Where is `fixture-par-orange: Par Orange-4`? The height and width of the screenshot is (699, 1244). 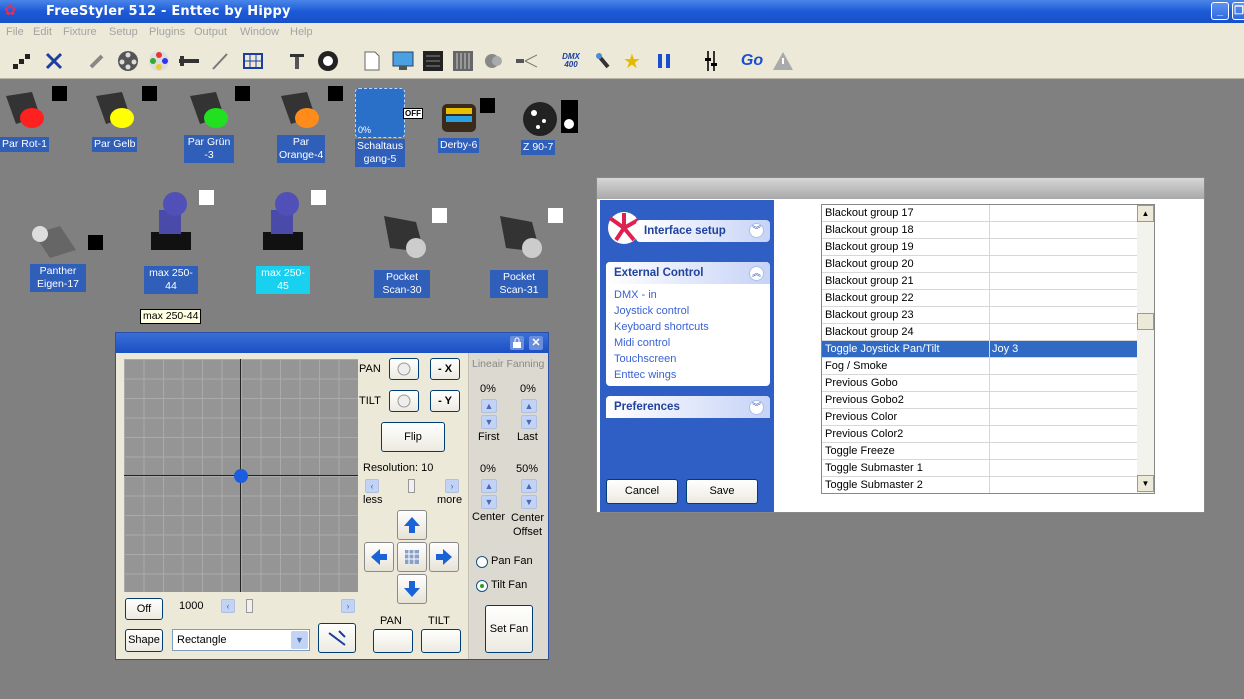 fixture-par-orange: Par Orange-4 is located at coordinates (310, 126).